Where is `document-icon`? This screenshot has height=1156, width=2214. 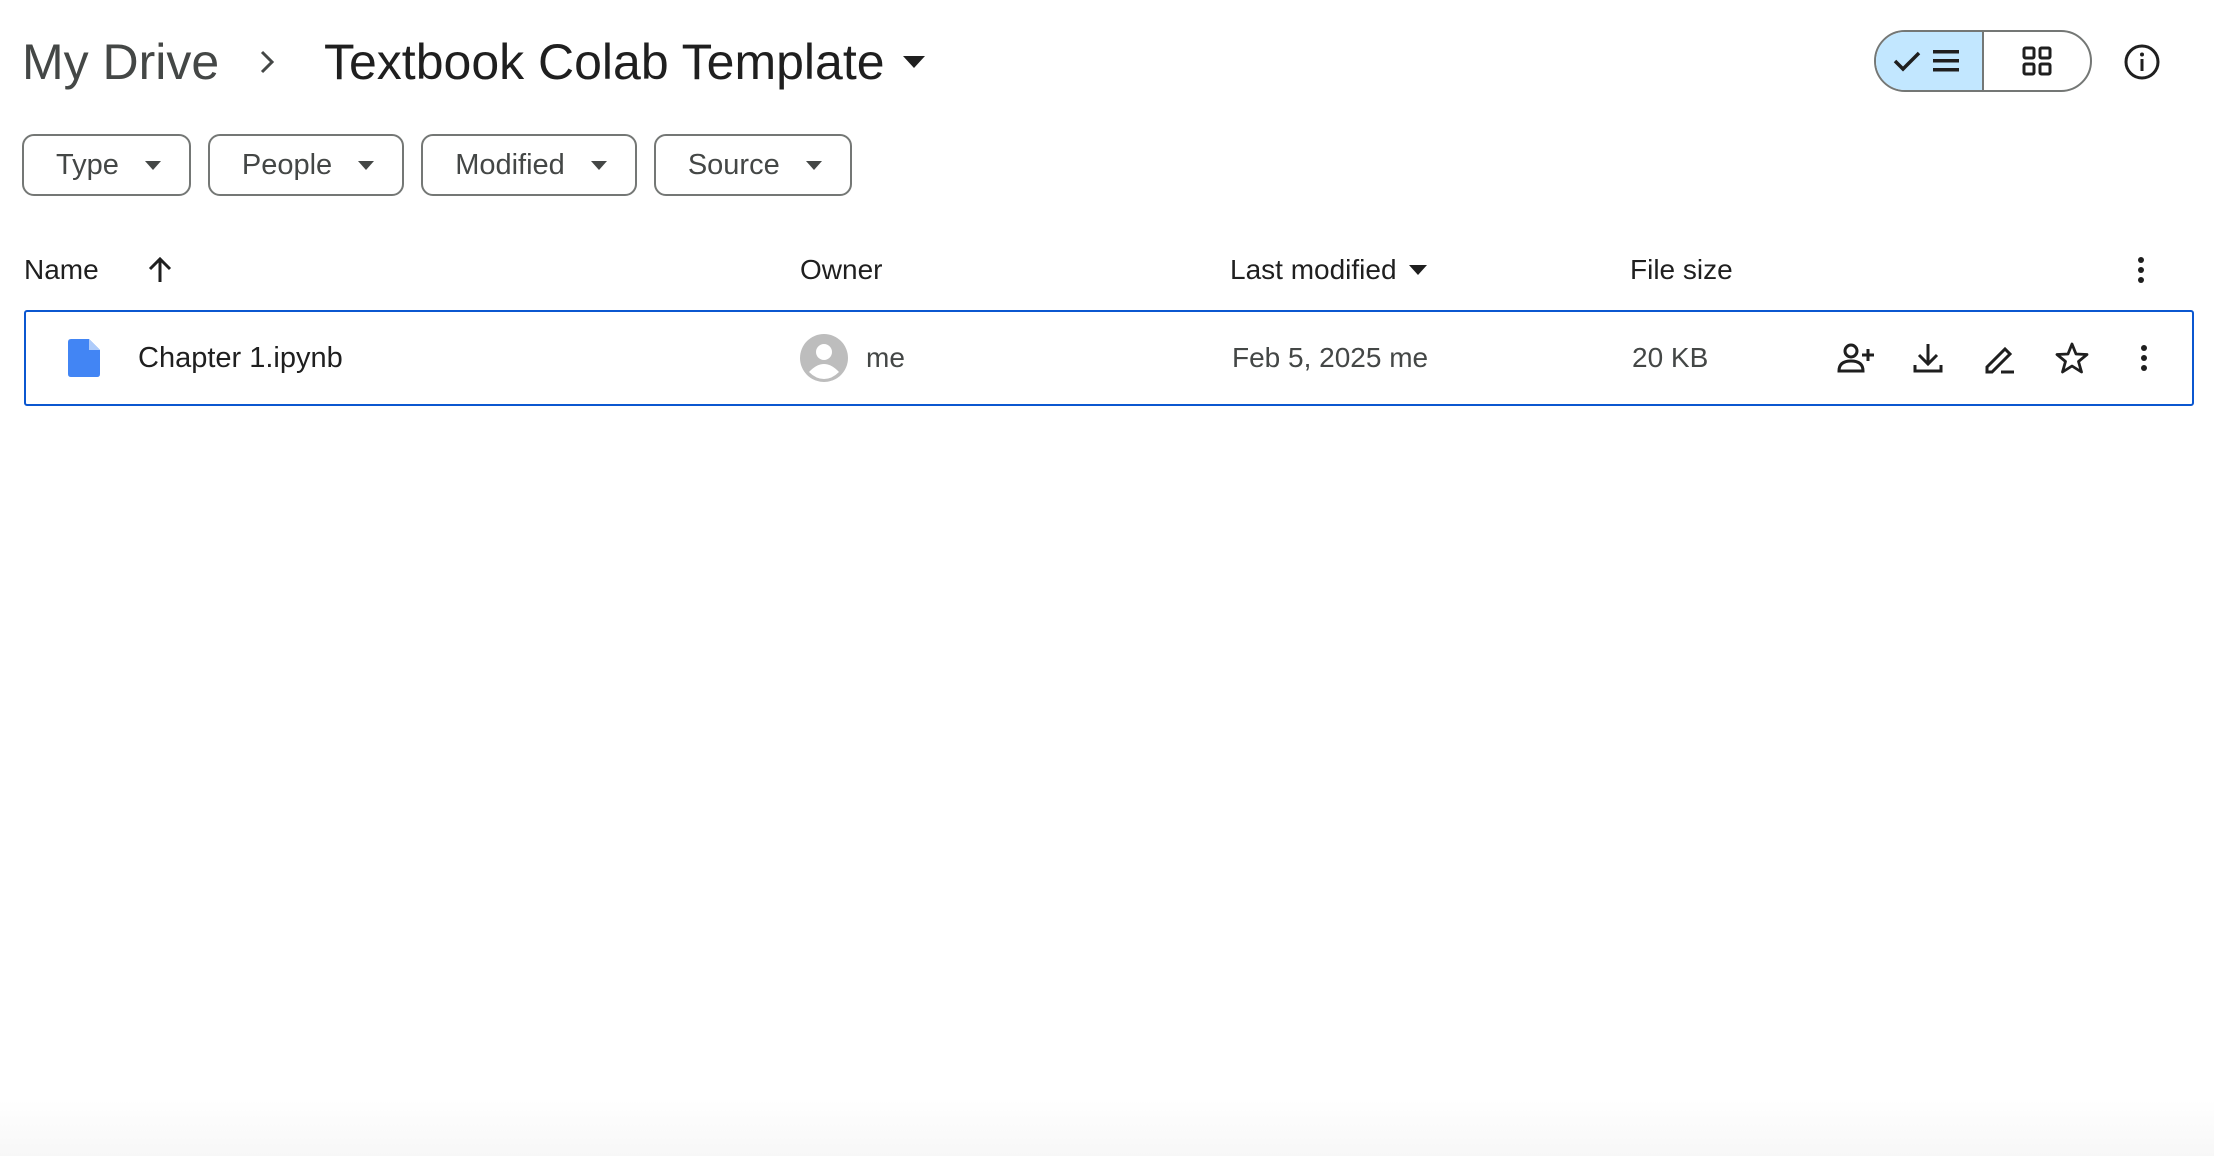 document-icon is located at coordinates (84, 358).